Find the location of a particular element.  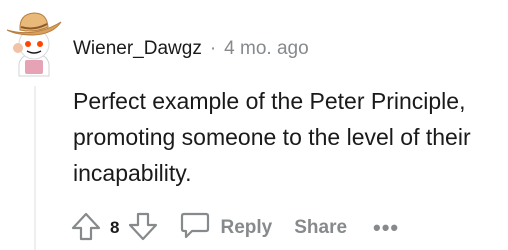

timestamp: 4 mo. ago is located at coordinates (266, 49).